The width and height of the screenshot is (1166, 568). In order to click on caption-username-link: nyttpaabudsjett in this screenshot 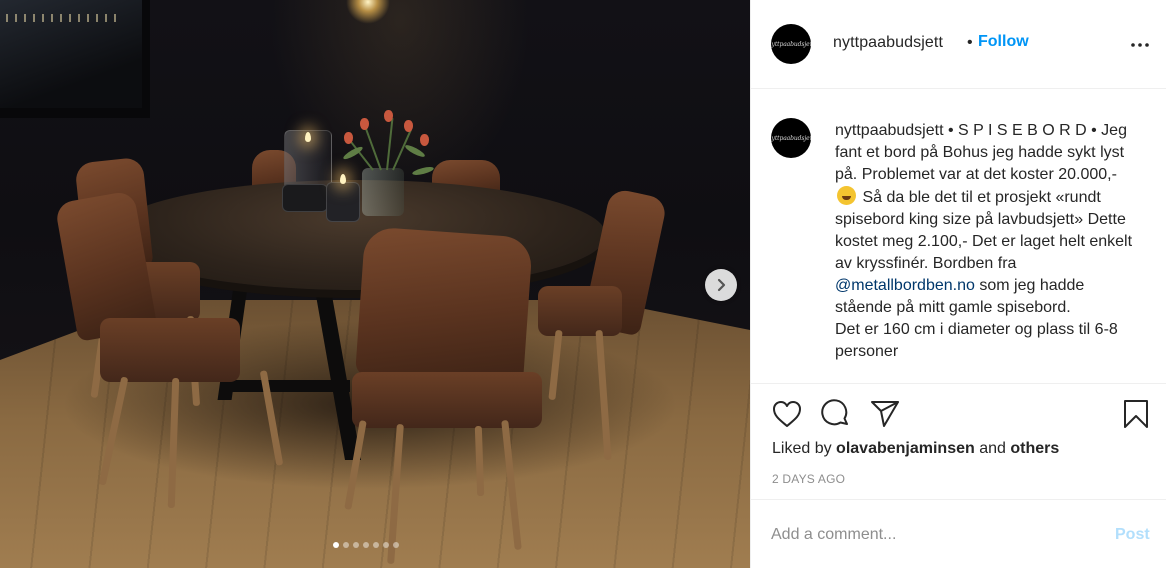, I will do `click(889, 130)`.